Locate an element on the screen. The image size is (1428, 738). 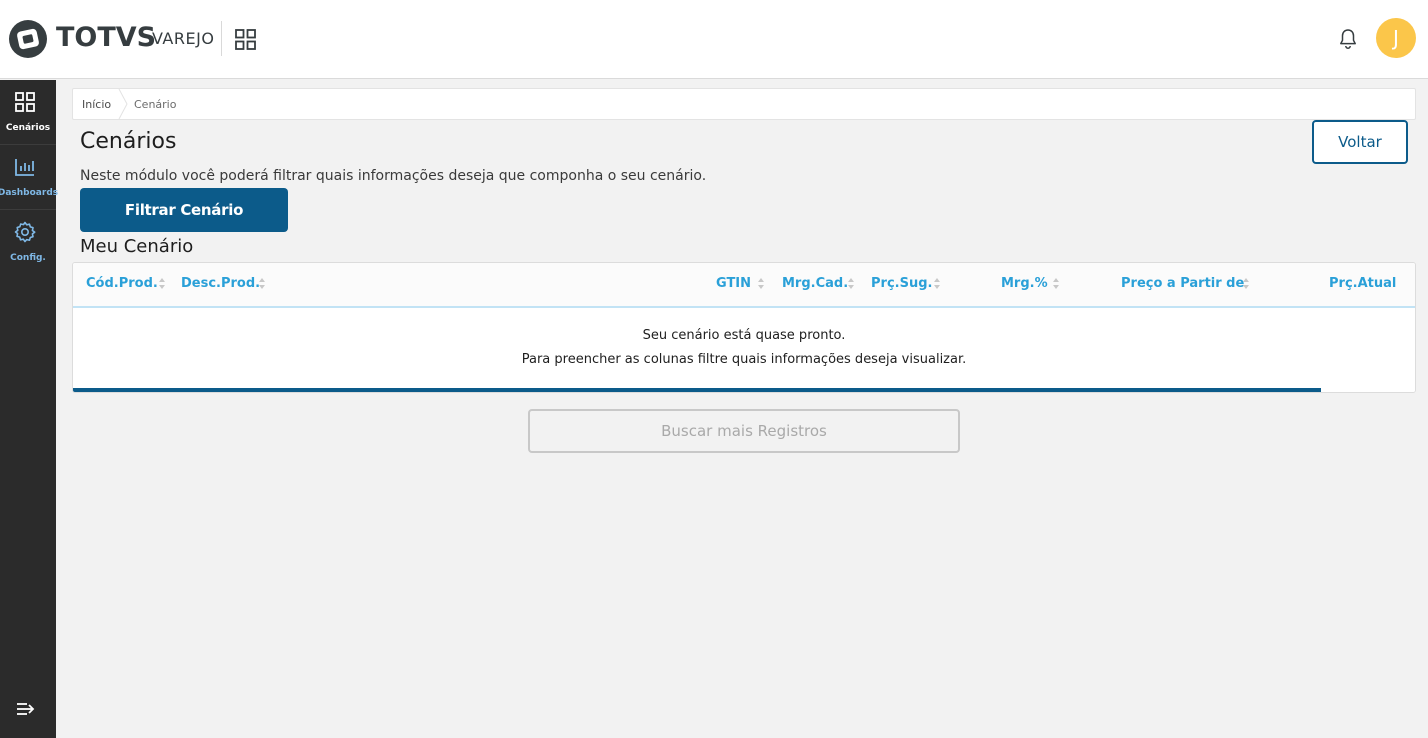
breadcrumb-separator-icon is located at coordinates (123, 104).